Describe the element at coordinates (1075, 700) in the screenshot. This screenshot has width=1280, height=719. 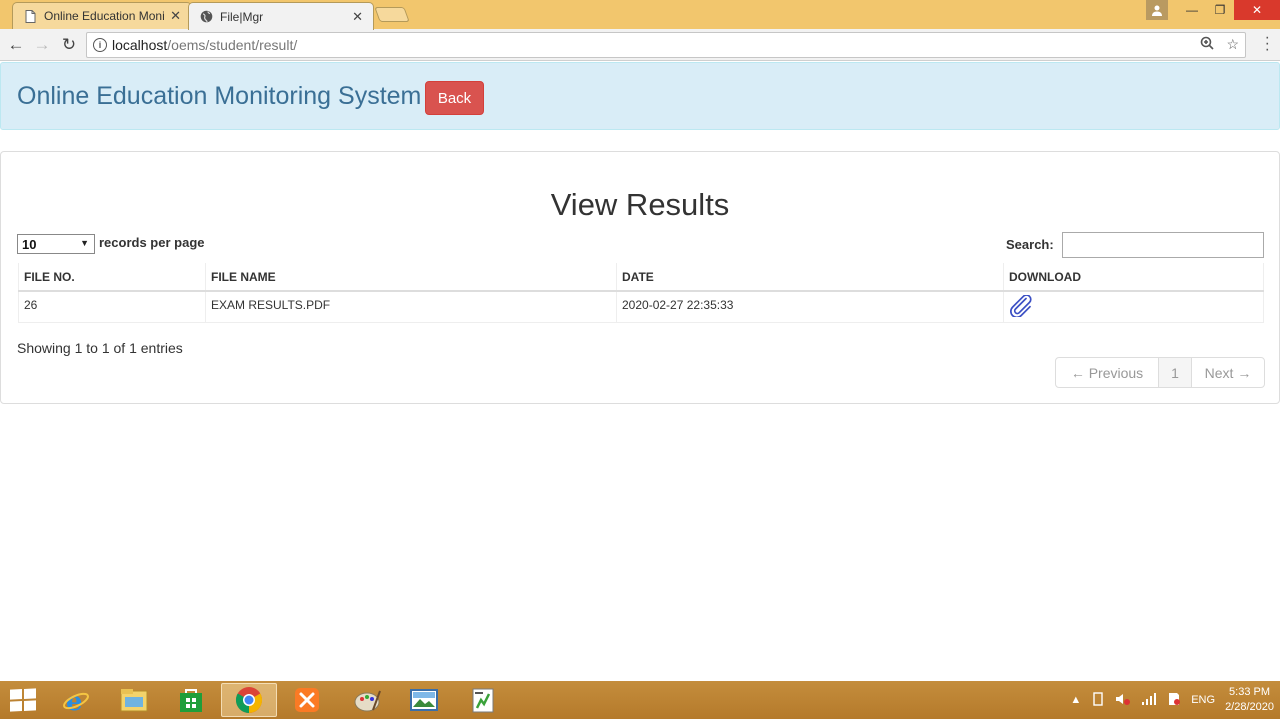
I see `show-hidden-icons-icon: ▲` at that location.